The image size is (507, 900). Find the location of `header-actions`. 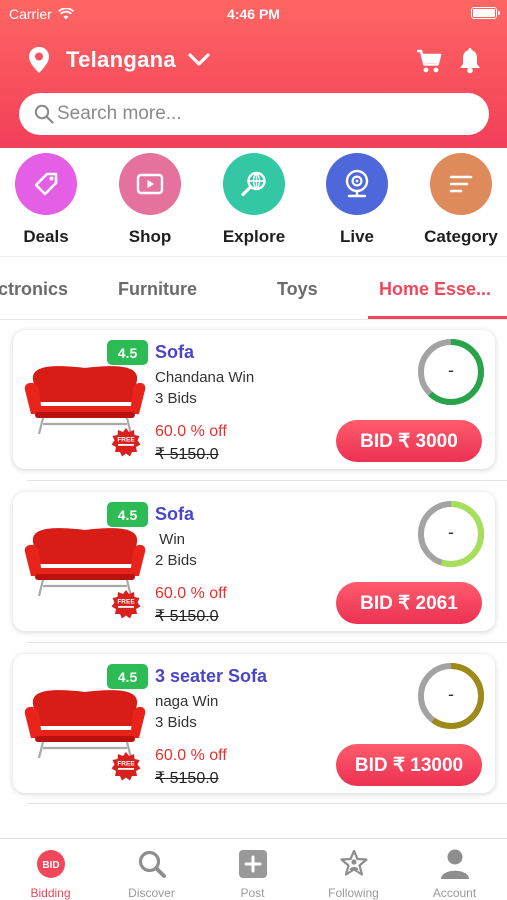

header-actions is located at coordinates (449, 61).